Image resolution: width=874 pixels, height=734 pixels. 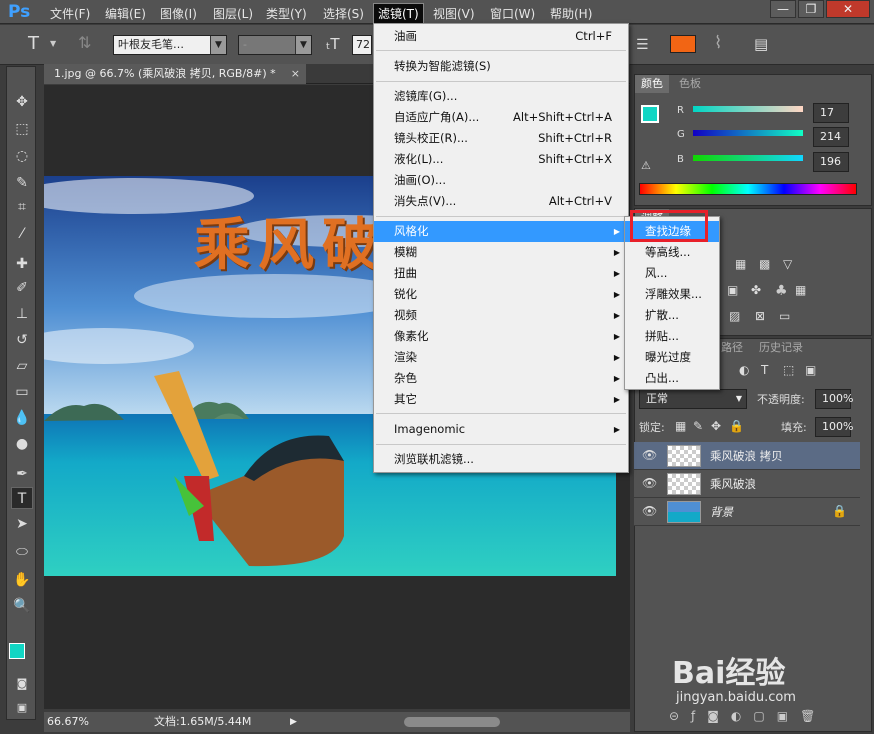 I want to click on warp-text-icon: ⌇, so click(x=718, y=43).